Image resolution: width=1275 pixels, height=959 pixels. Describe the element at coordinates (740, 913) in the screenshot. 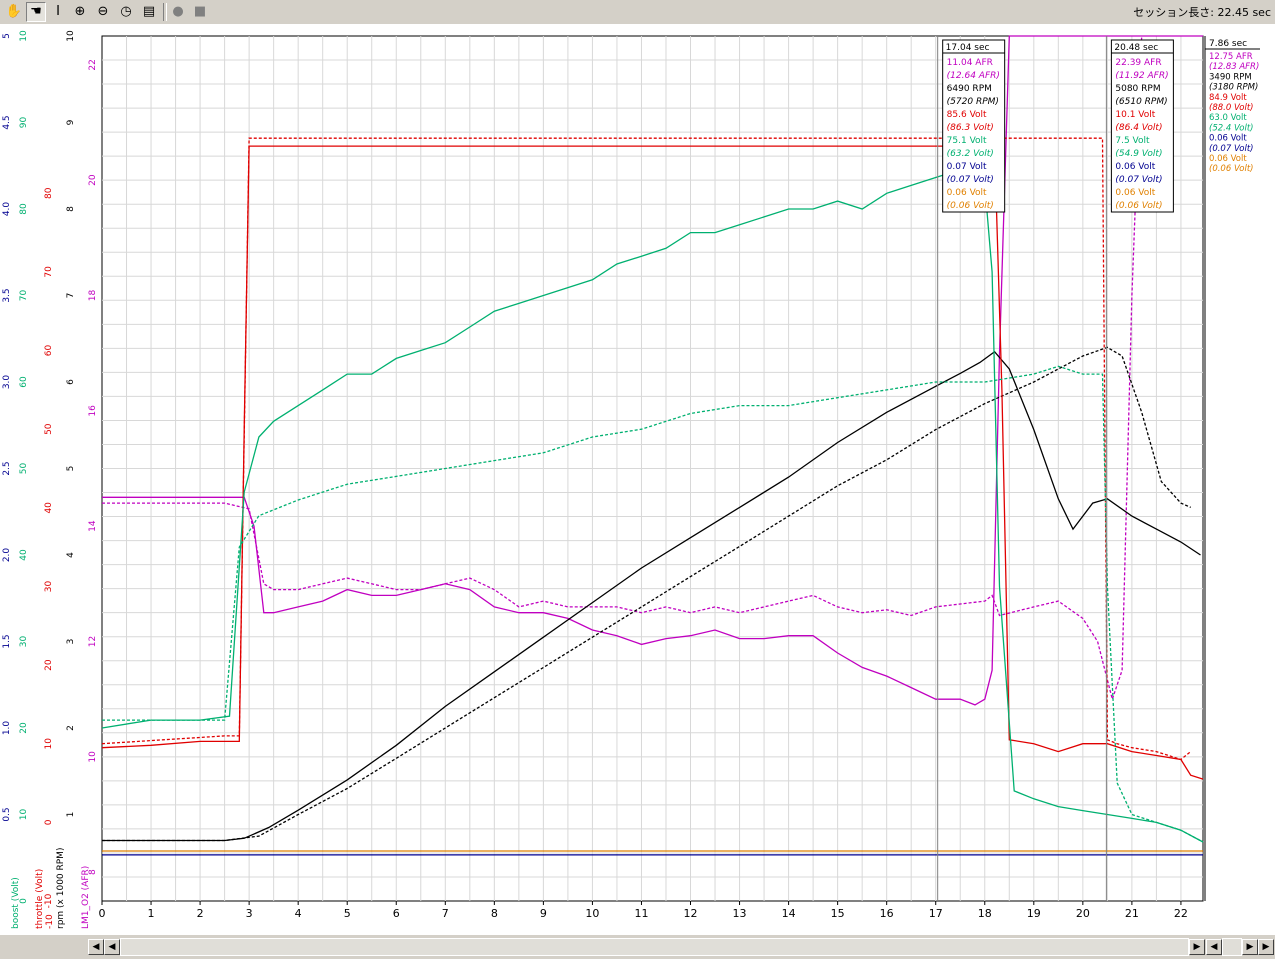

I see `x-tick-label: 13` at that location.